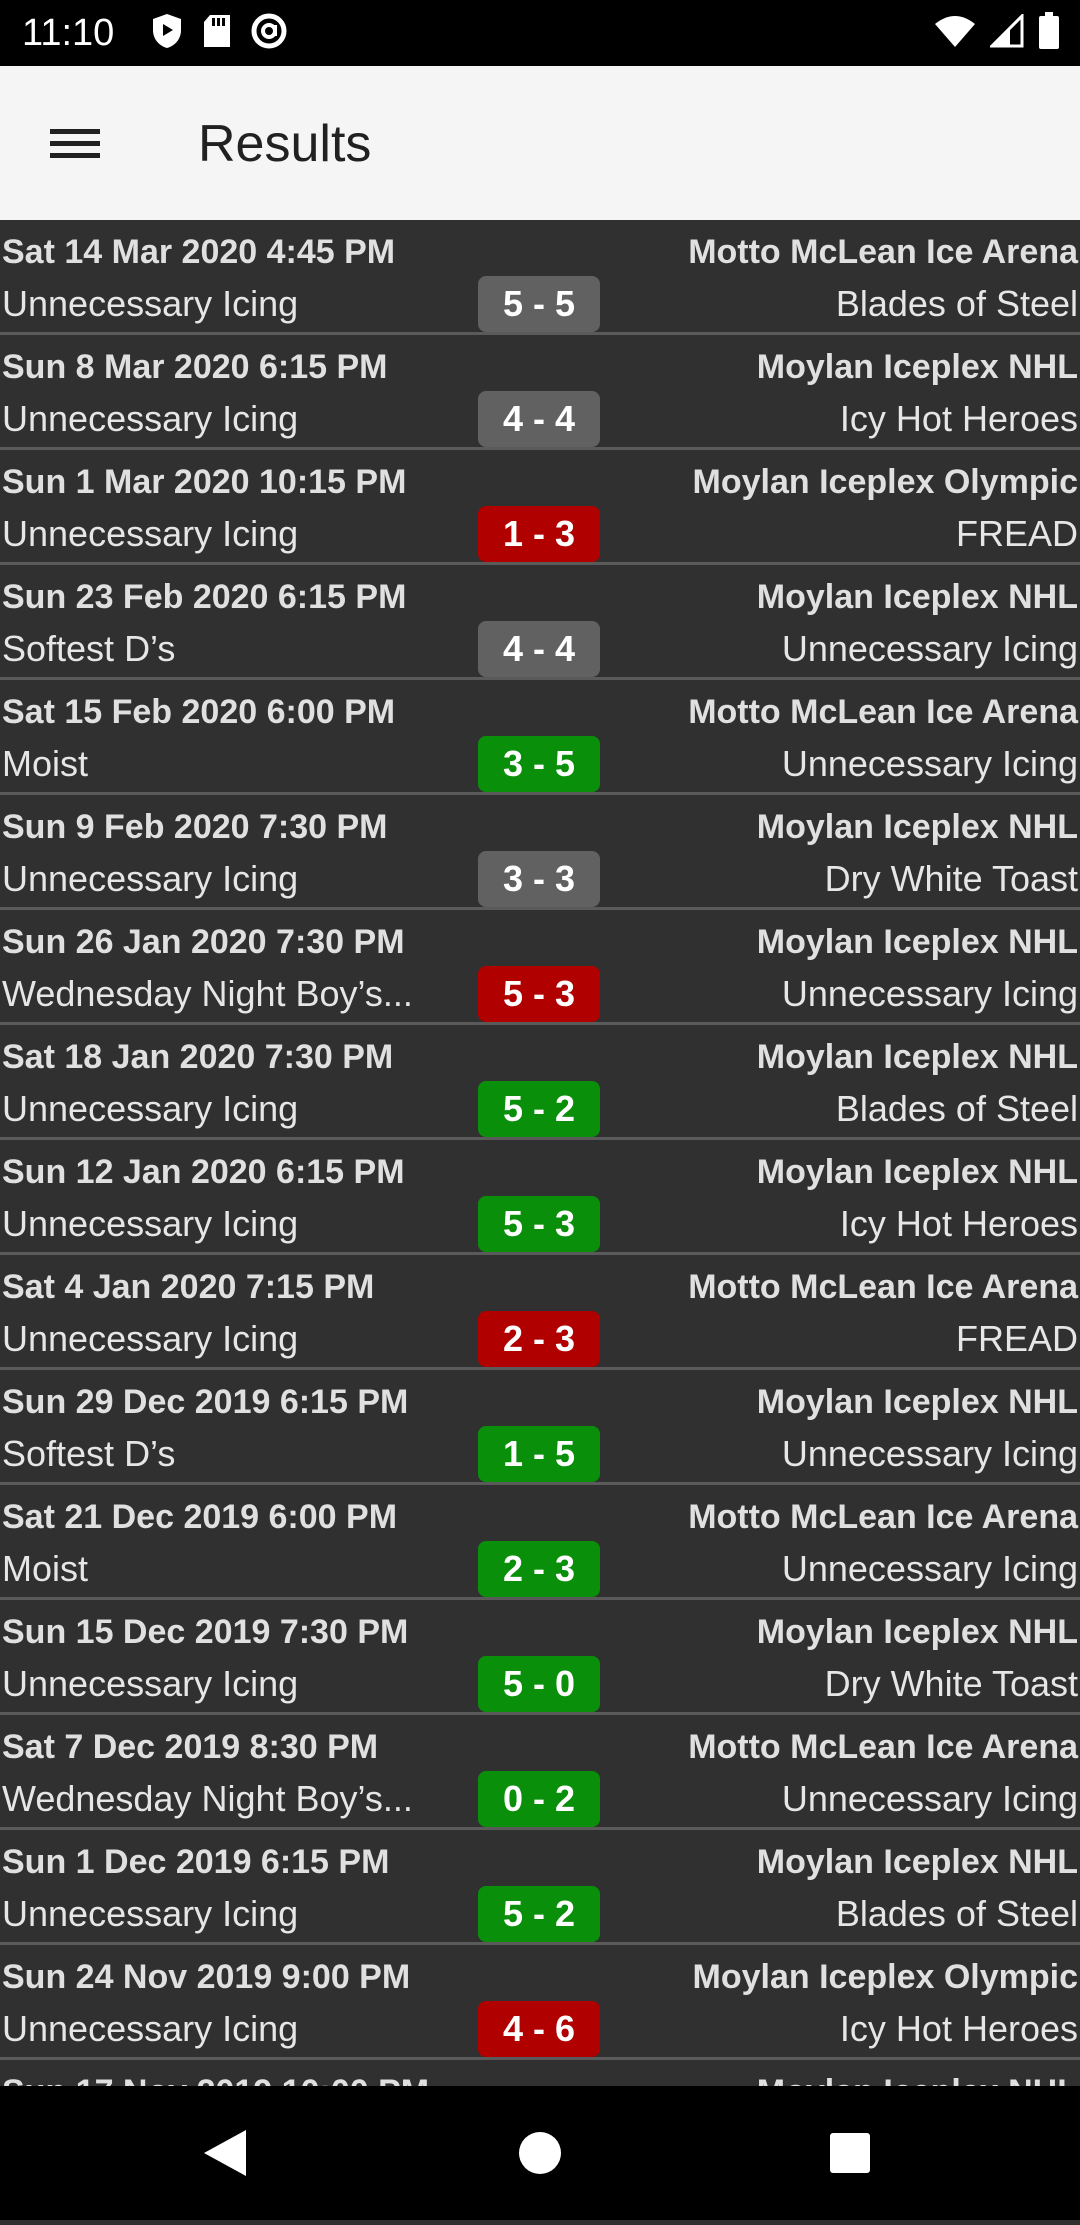 The width and height of the screenshot is (1080, 2225). What do you see at coordinates (198, 1057) in the screenshot?
I see `game-date: Sat 18 Jan 2020 7:30 PM` at bounding box center [198, 1057].